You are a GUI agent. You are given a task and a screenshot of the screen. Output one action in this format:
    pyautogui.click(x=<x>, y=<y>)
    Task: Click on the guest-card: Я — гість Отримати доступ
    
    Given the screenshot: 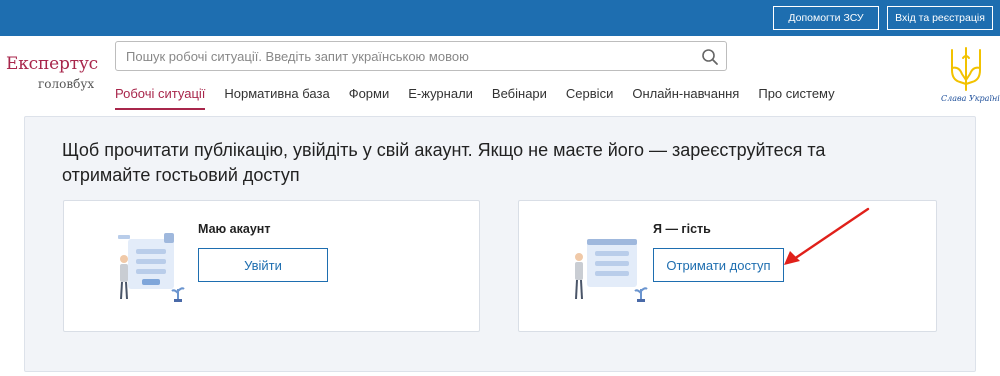 What is the action you would take?
    pyautogui.click(x=727, y=266)
    